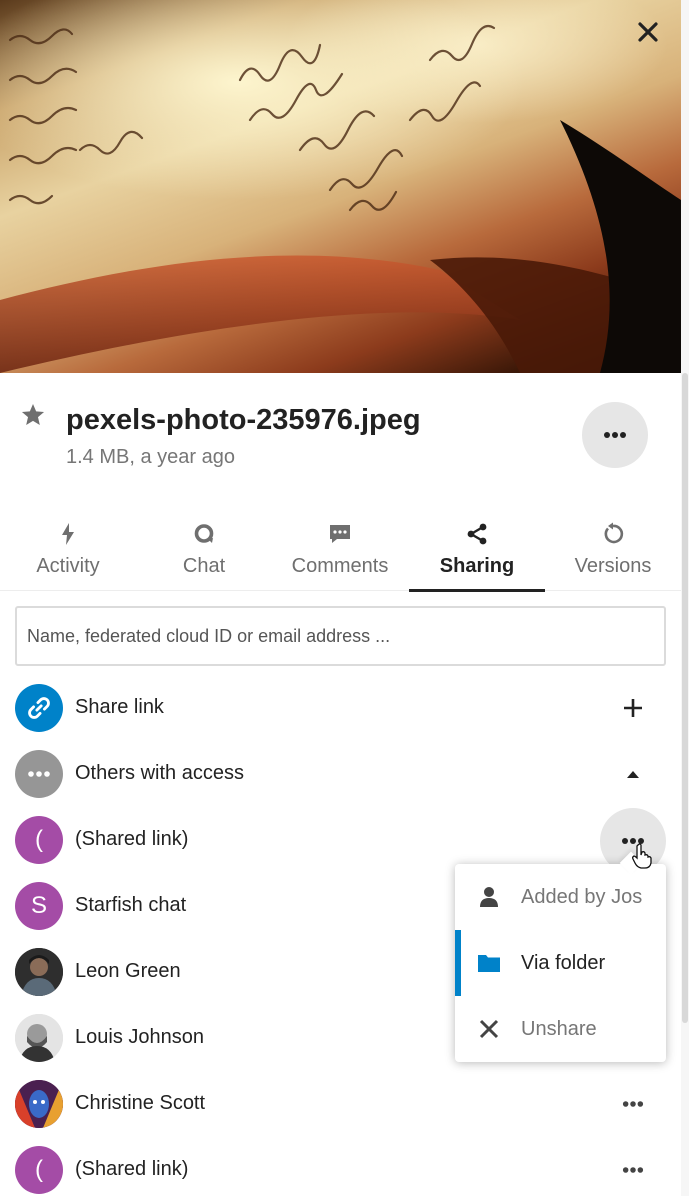 Image resolution: width=689 pixels, height=1196 pixels. I want to click on share-item-label: Starfish chat, so click(131, 905).